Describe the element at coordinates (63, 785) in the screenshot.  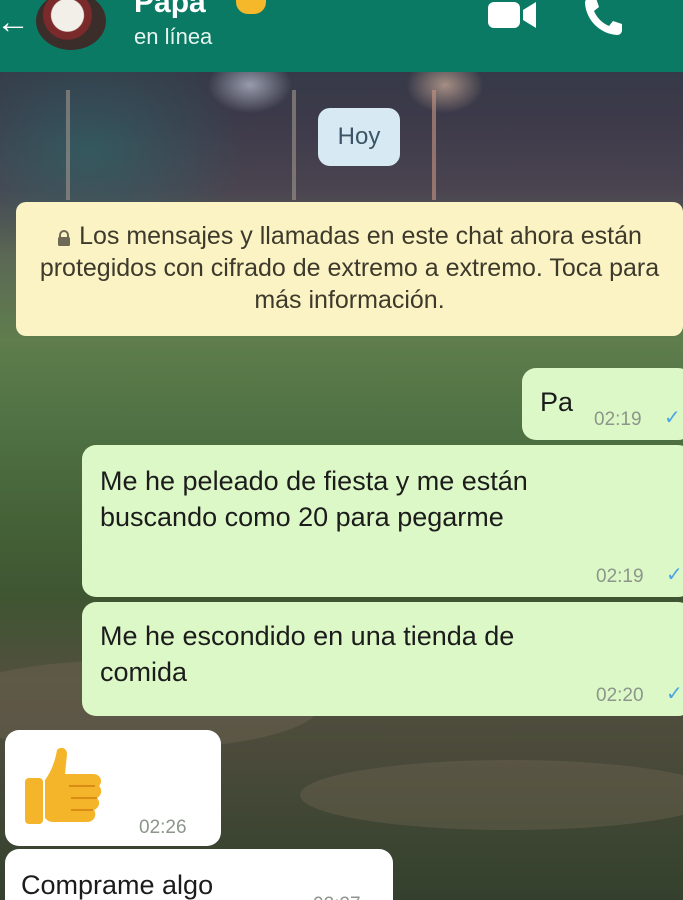
I see `thumbs-up-emoji-icon` at that location.